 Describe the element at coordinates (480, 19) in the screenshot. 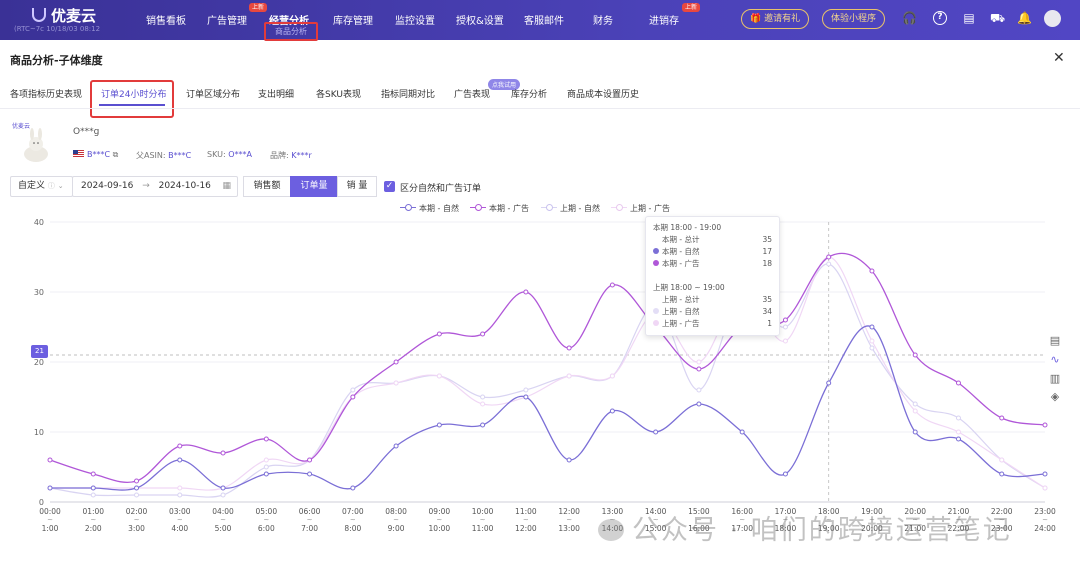

I see `nav-auth-settings: 授权&设置` at that location.